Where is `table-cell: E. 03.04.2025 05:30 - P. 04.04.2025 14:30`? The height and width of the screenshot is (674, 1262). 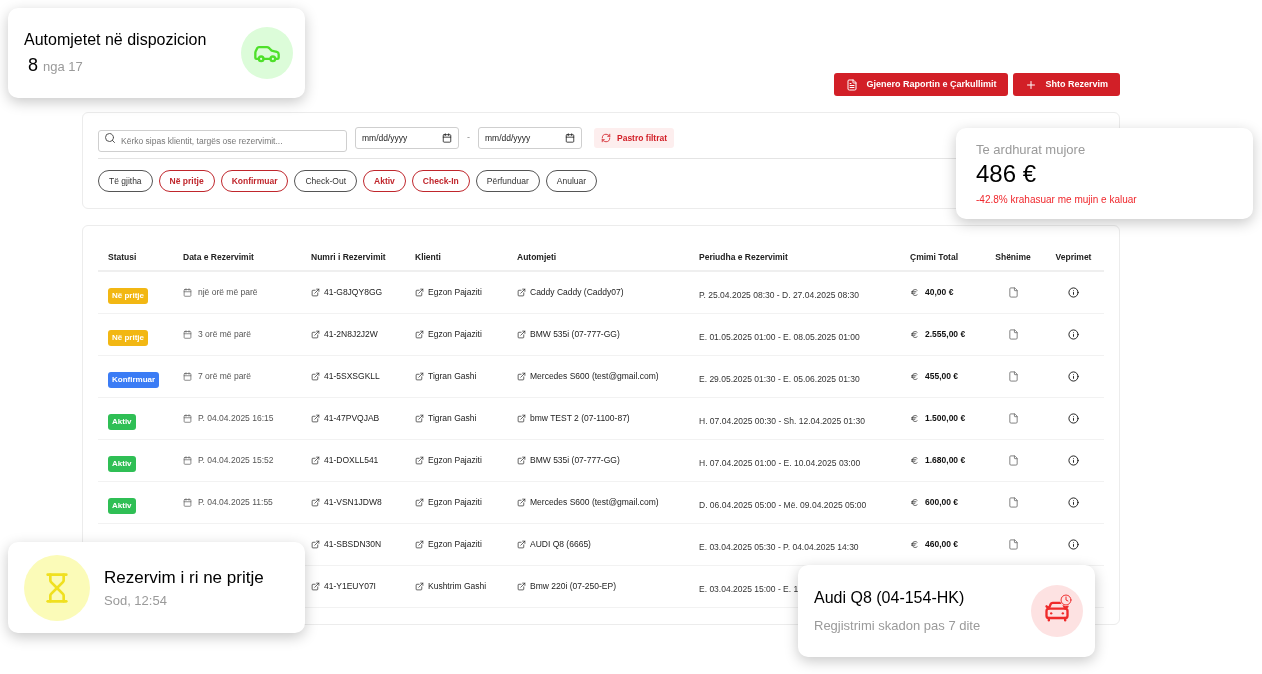 table-cell: E. 03.04.2025 05:30 - P. 04.04.2025 14:30 is located at coordinates (779, 546).